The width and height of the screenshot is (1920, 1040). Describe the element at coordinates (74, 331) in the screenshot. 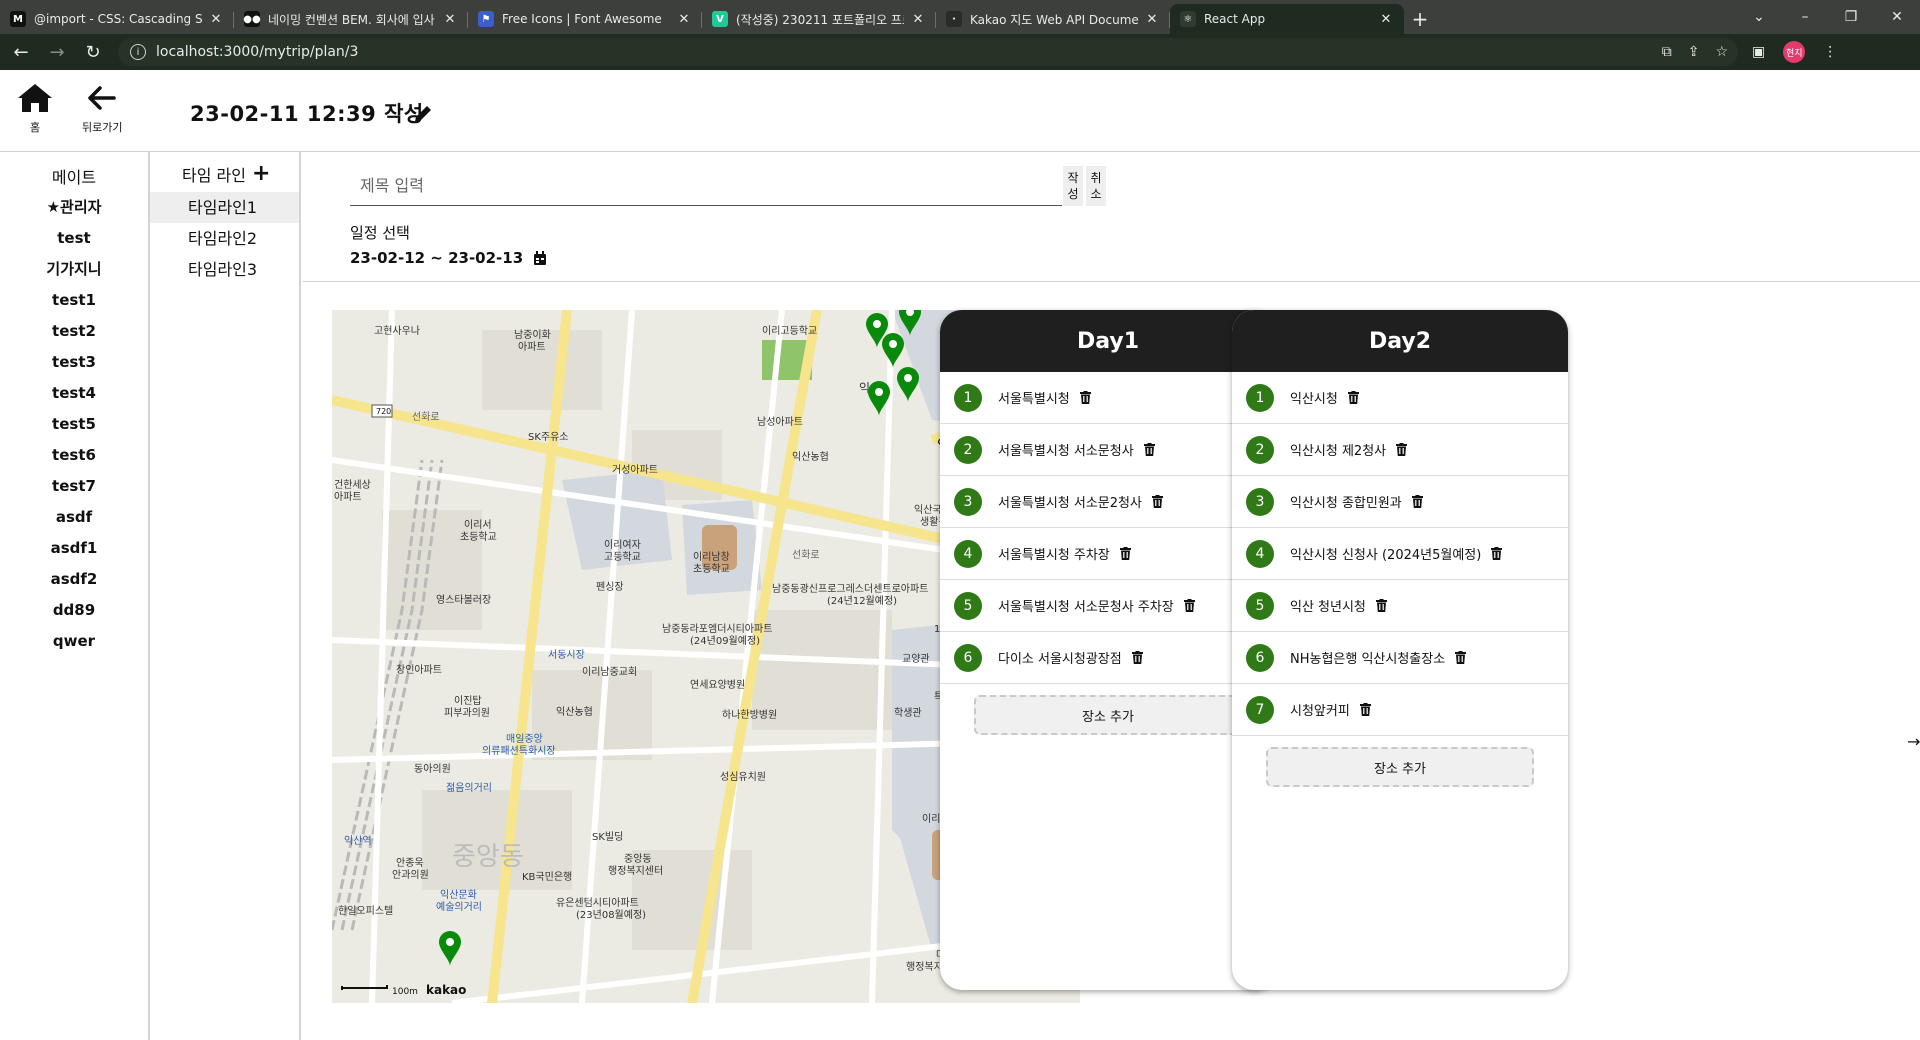

I see `mate-item: test2` at that location.